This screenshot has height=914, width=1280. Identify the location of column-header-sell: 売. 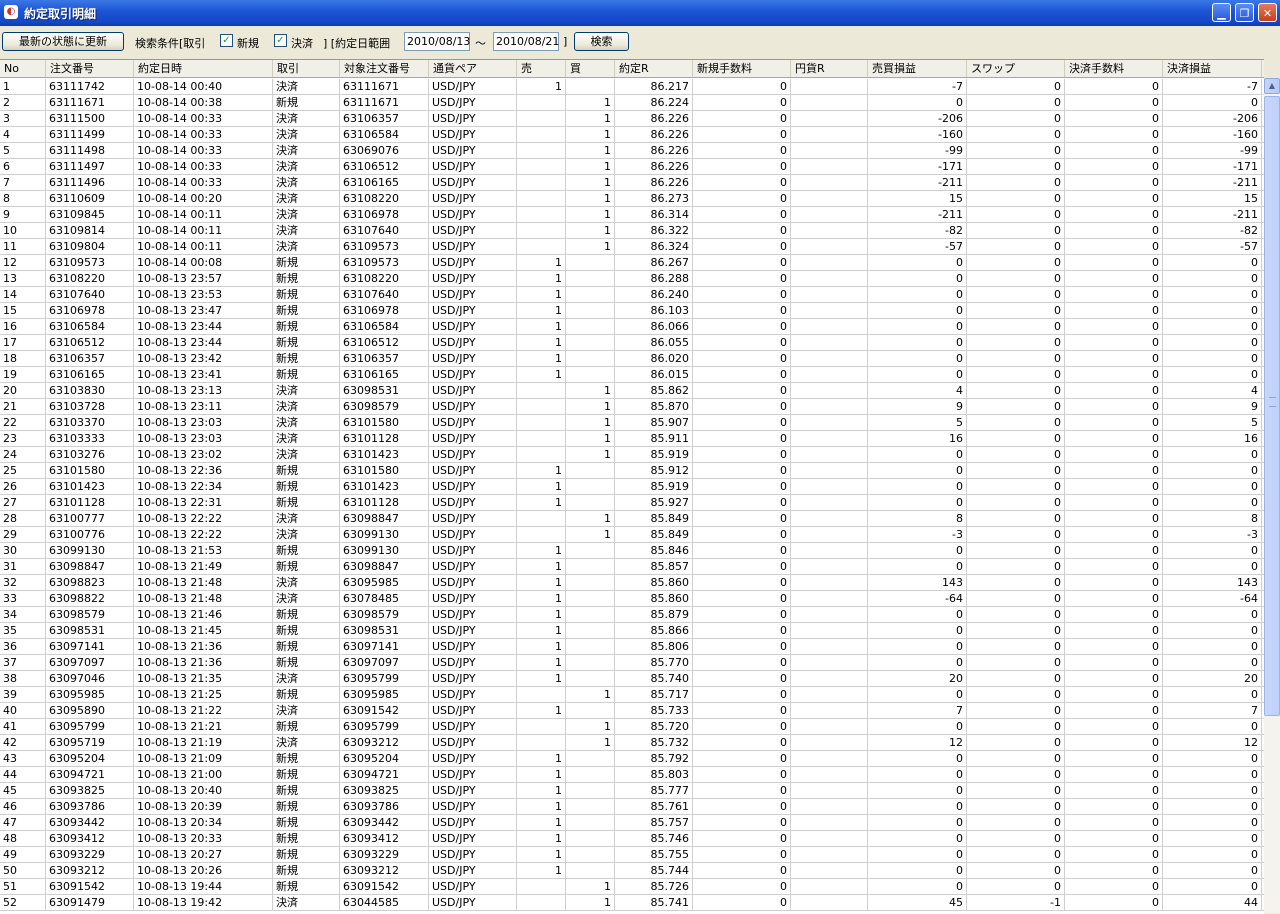
(541, 68).